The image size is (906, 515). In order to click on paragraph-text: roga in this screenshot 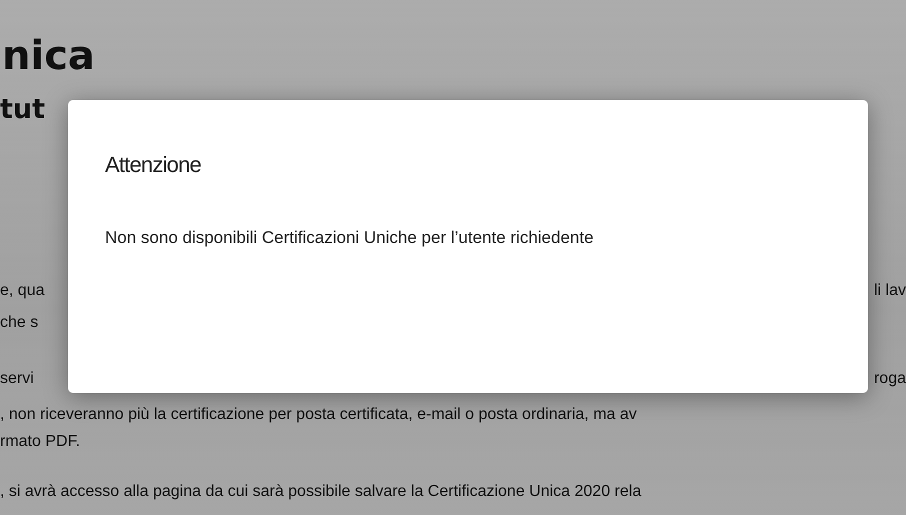, I will do `click(890, 379)`.